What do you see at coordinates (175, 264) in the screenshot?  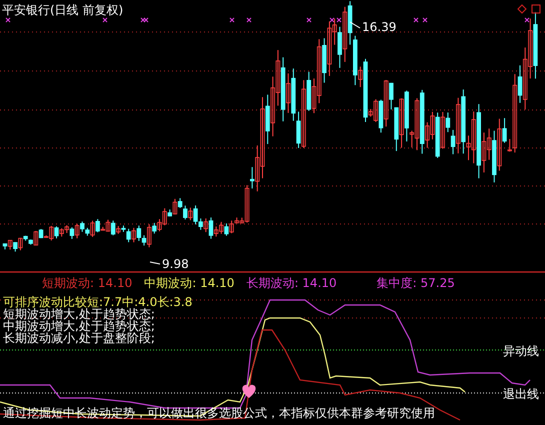 I see `low-price-label: 9.98` at bounding box center [175, 264].